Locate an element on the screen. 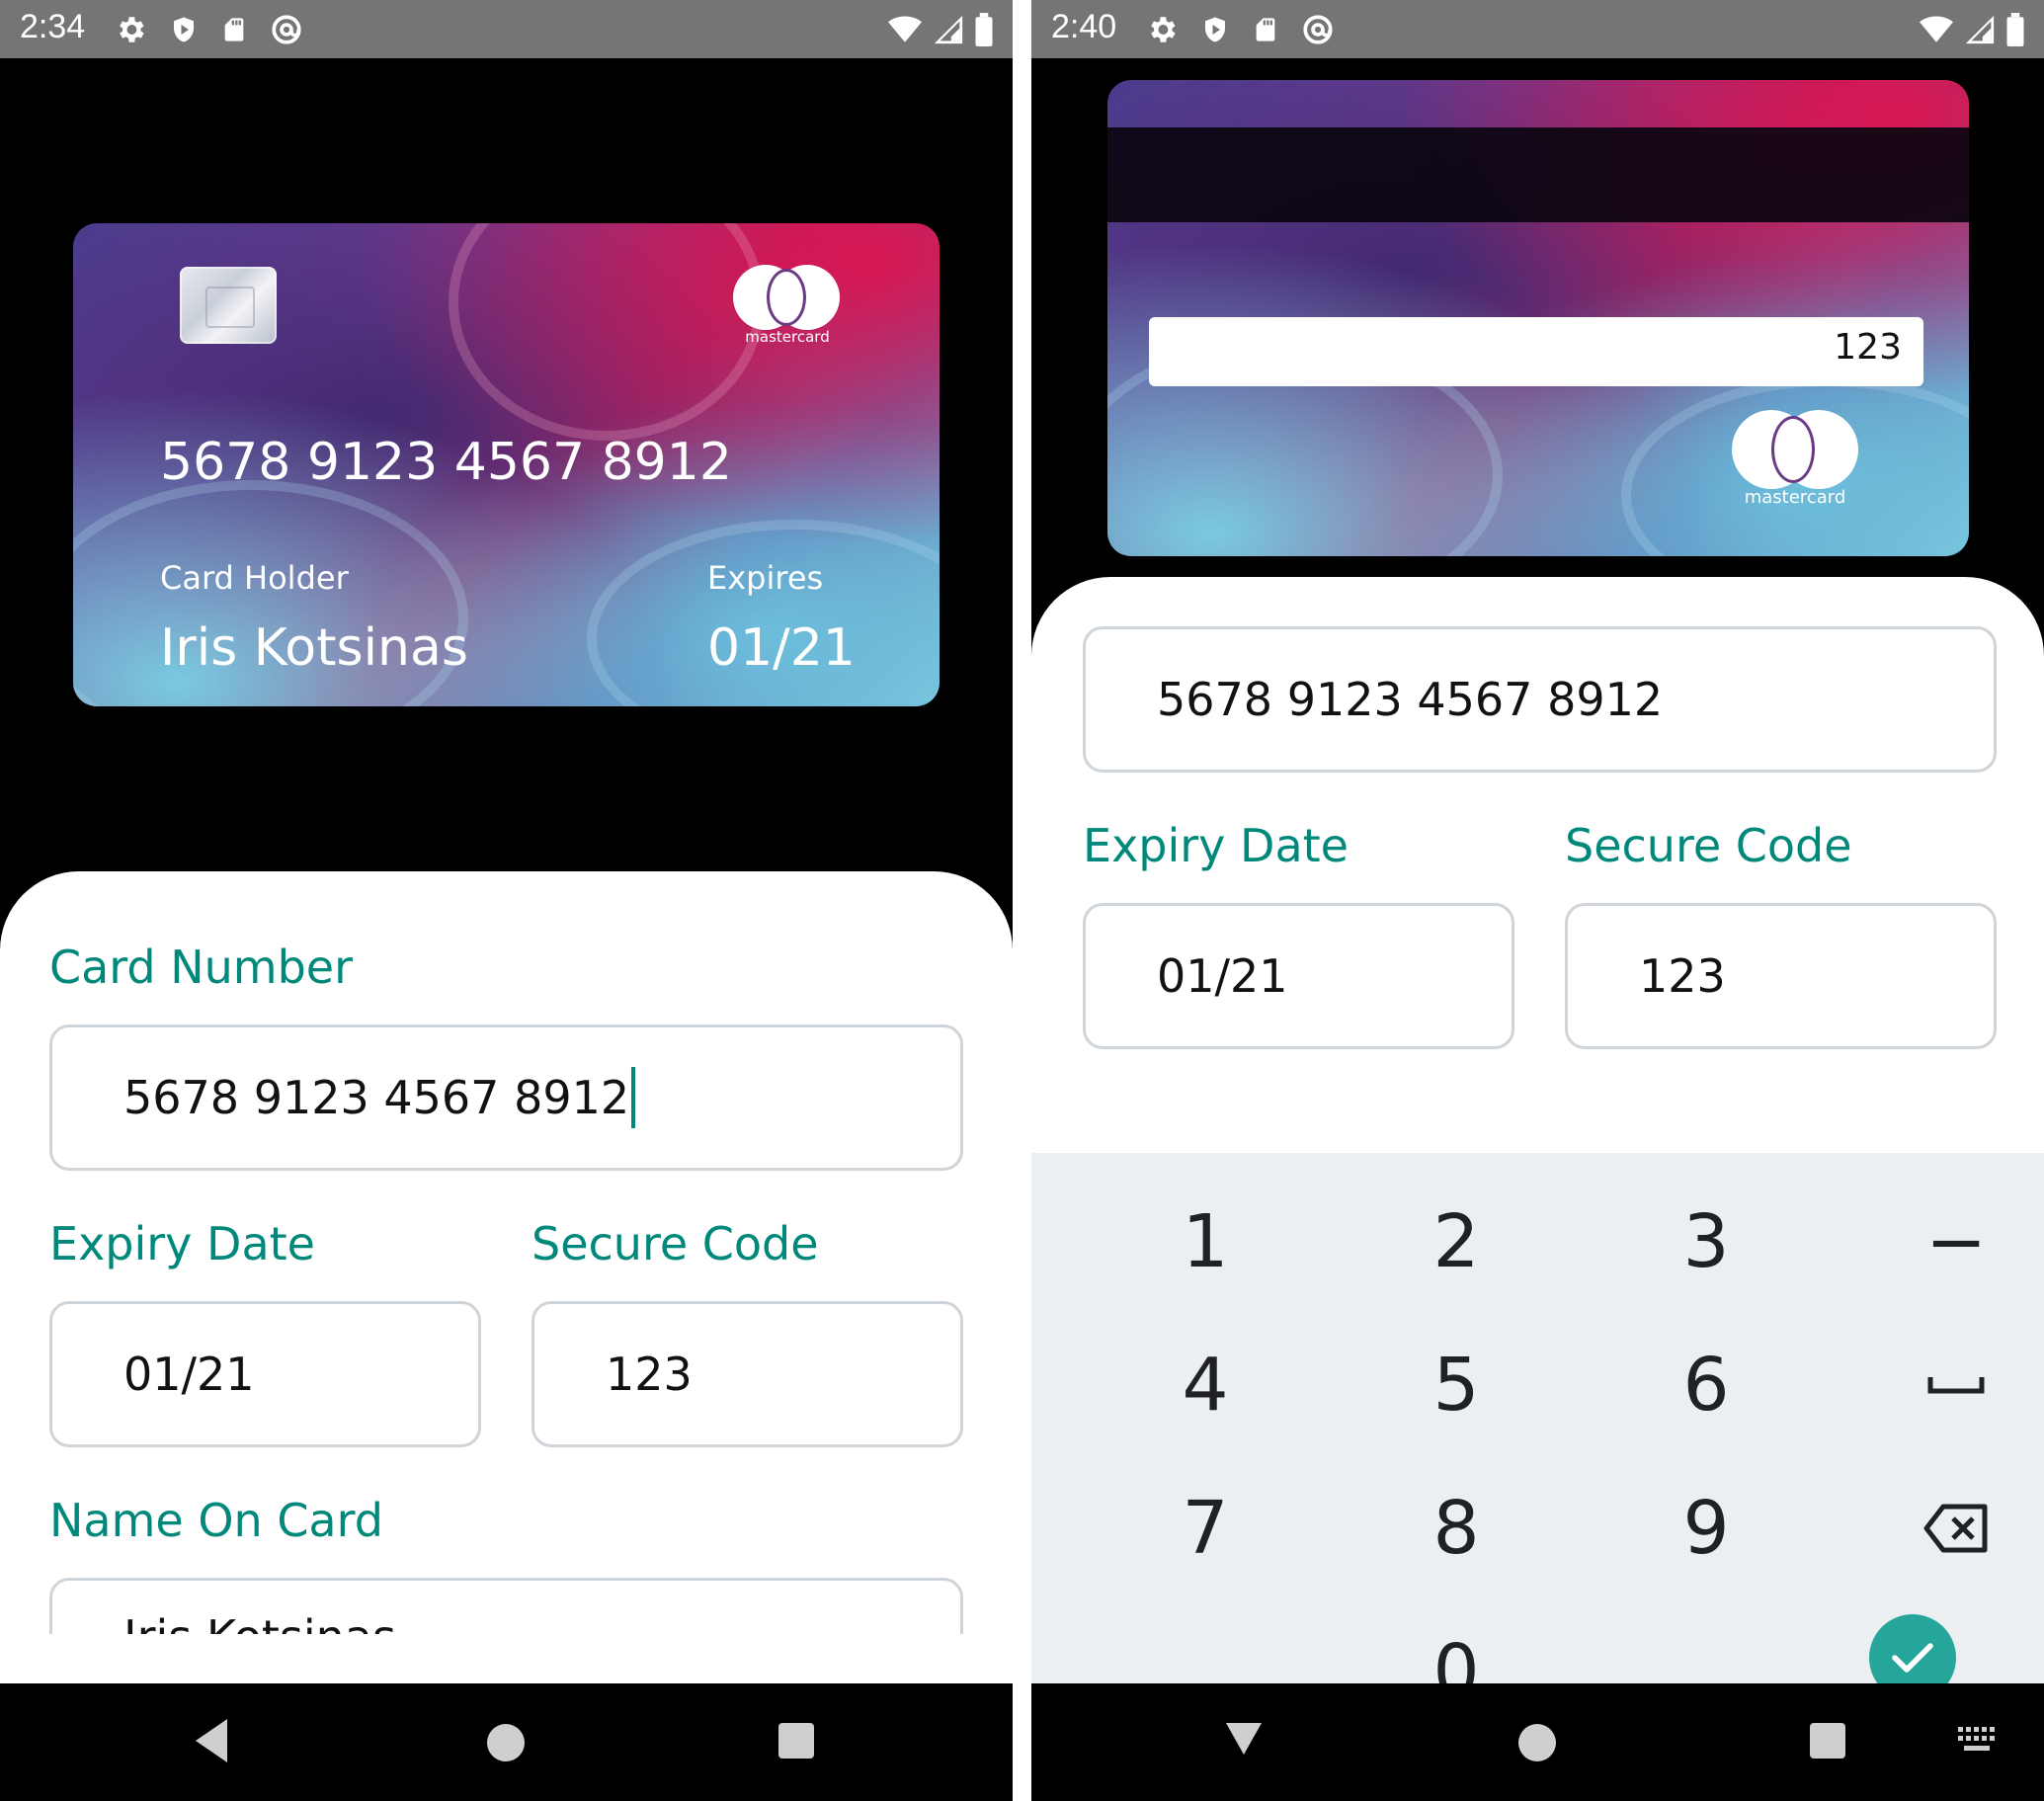  key-4: 4 is located at coordinates (1205, 1385).